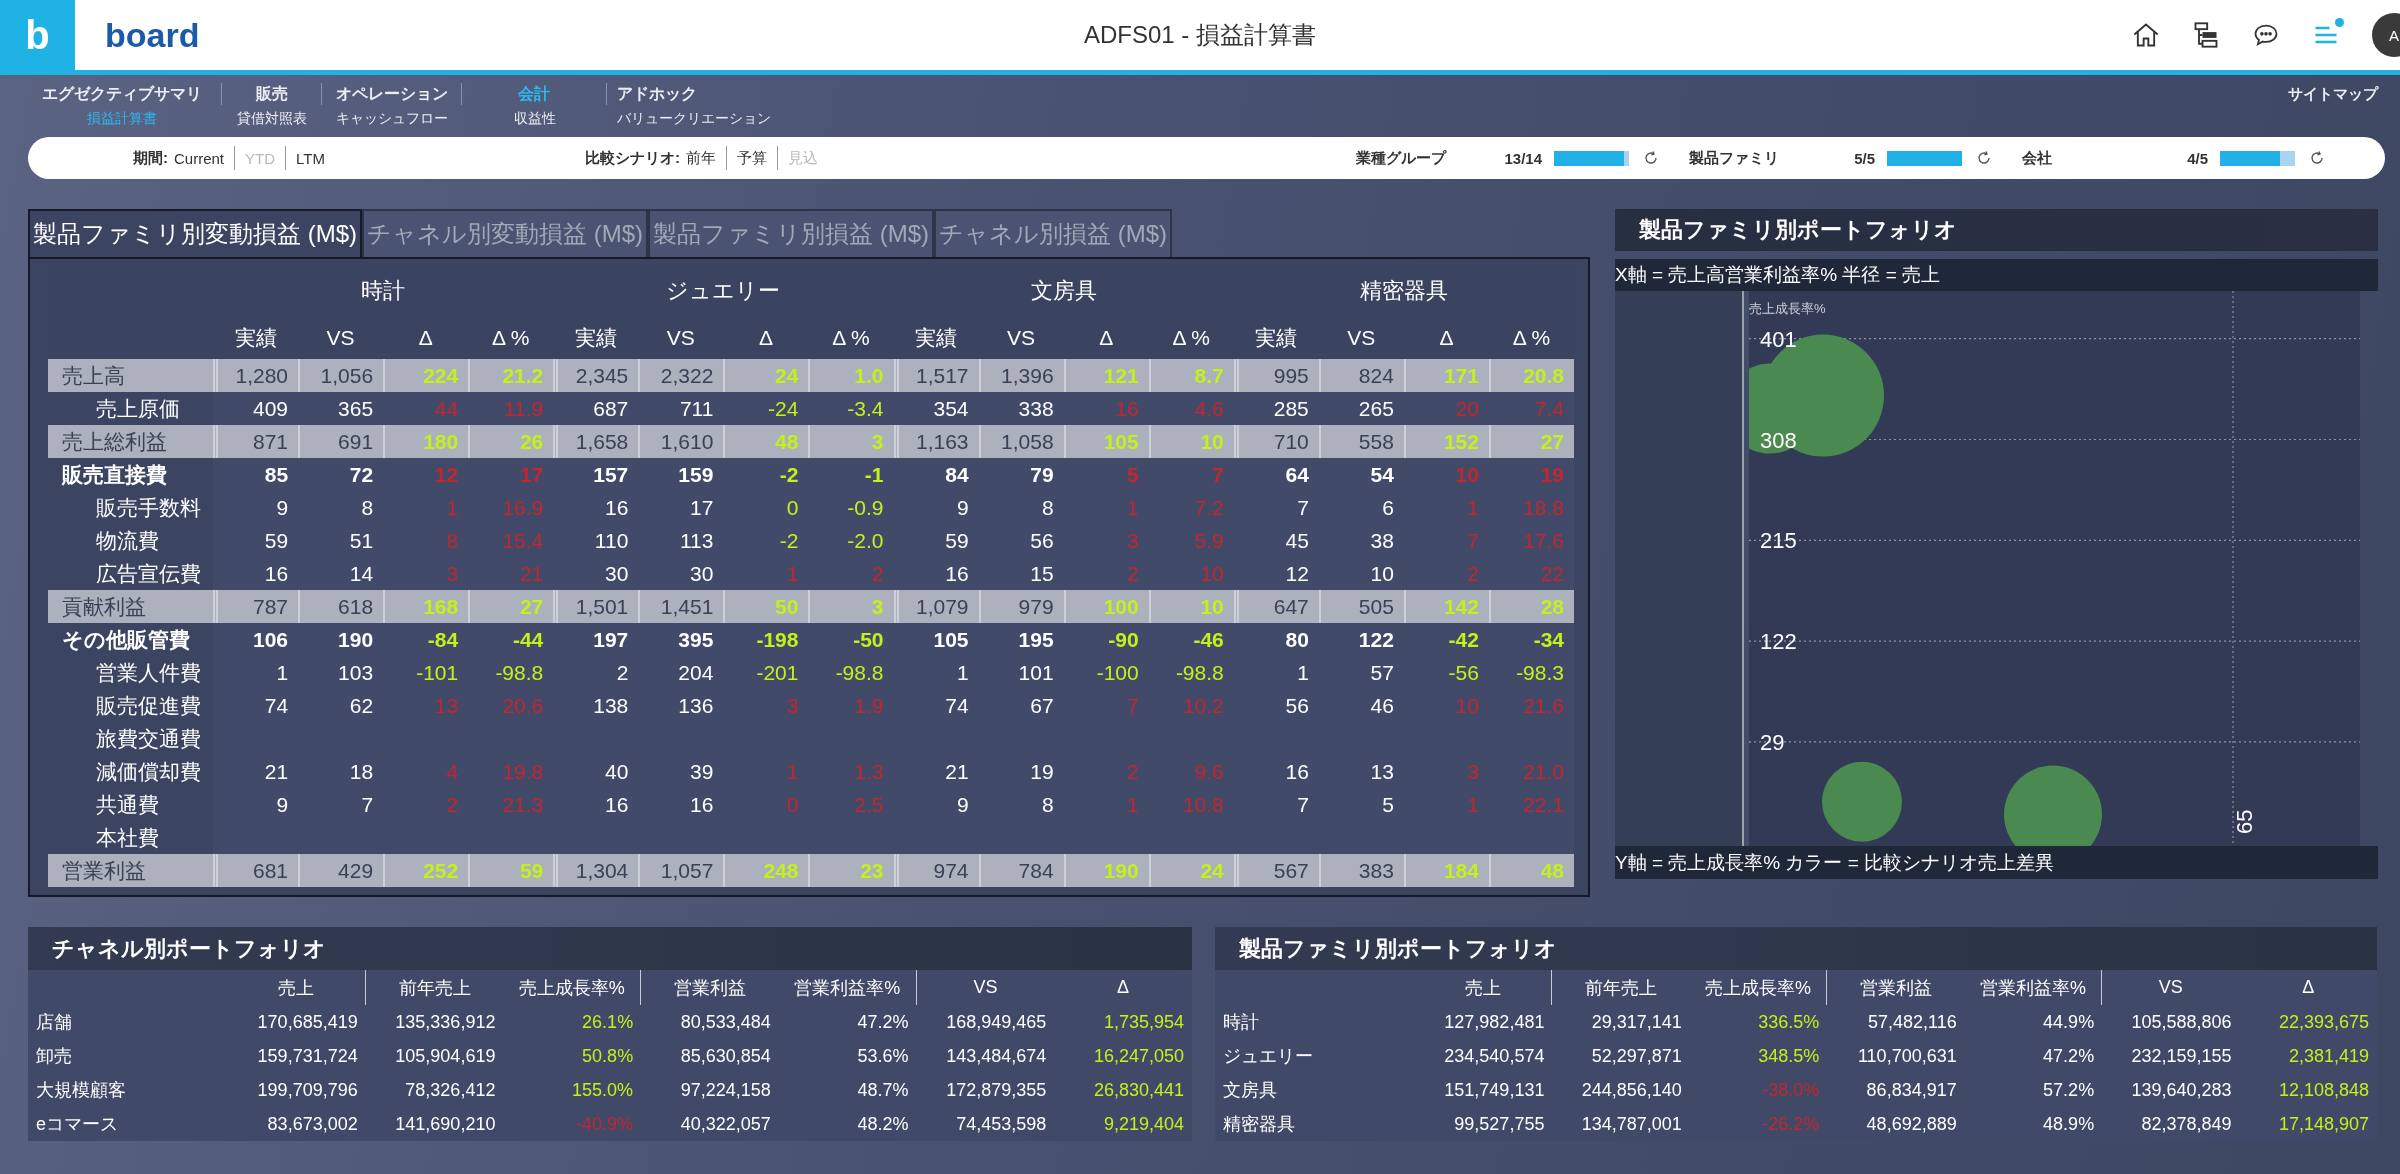 This screenshot has height=1174, width=2400. Describe the element at coordinates (1203, 805) in the screenshot. I see `table-cell-text: 10.8` at that location.